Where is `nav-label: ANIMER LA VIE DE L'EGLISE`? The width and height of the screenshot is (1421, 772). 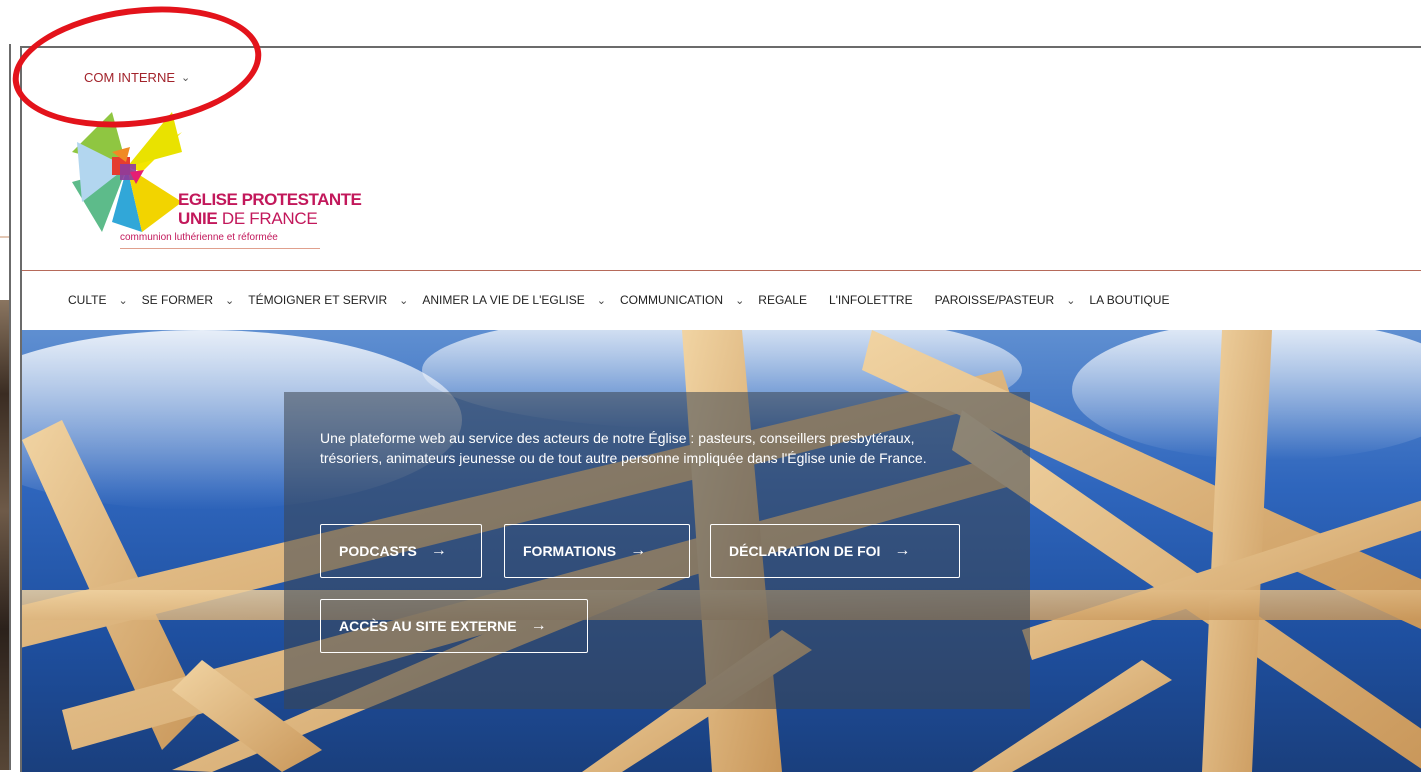
nav-label: ANIMER LA VIE DE L'EGLISE is located at coordinates (503, 300).